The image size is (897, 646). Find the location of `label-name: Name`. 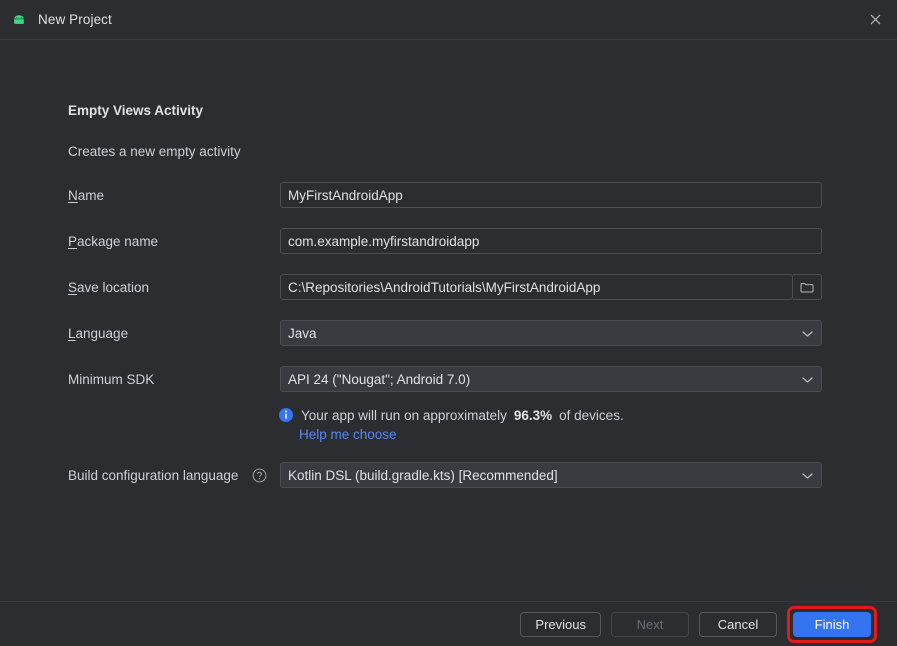

label-name: Name is located at coordinates (86, 195).